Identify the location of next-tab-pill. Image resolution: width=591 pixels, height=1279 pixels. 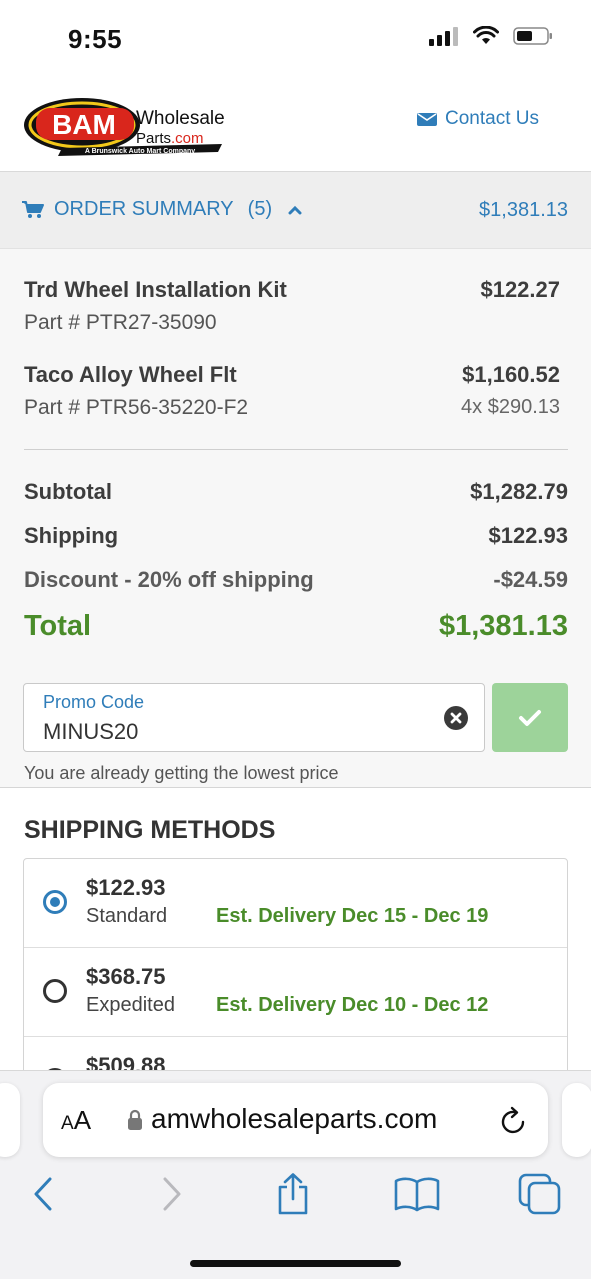
(576, 1120).